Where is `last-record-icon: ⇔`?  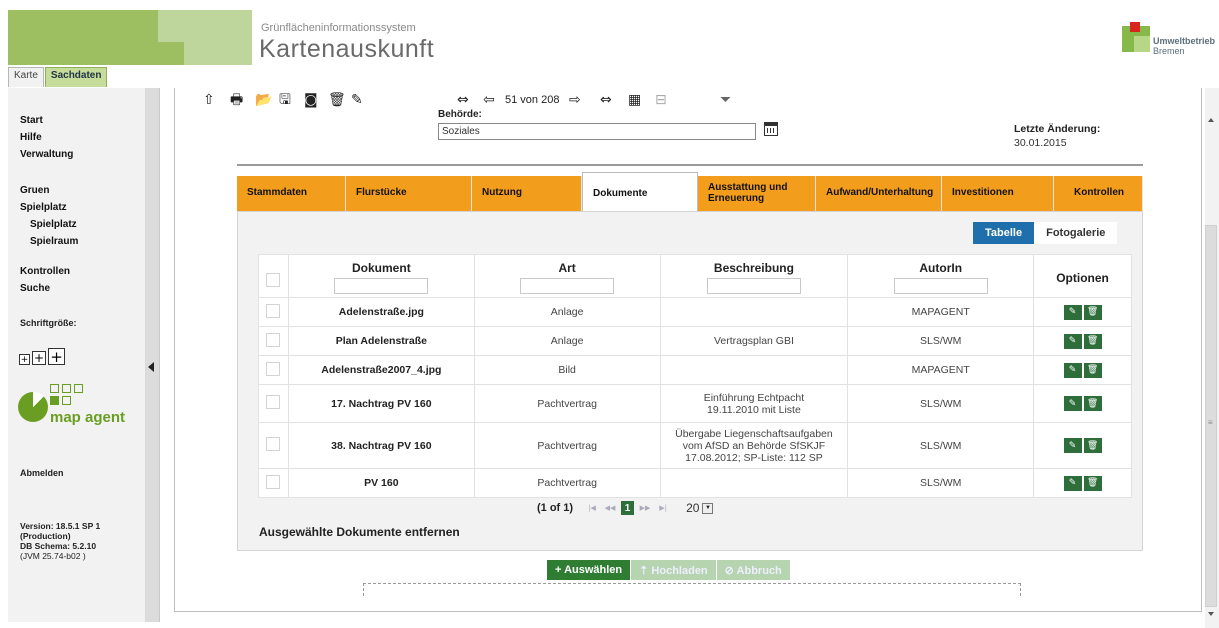
last-record-icon: ⇔ is located at coordinates (606, 100).